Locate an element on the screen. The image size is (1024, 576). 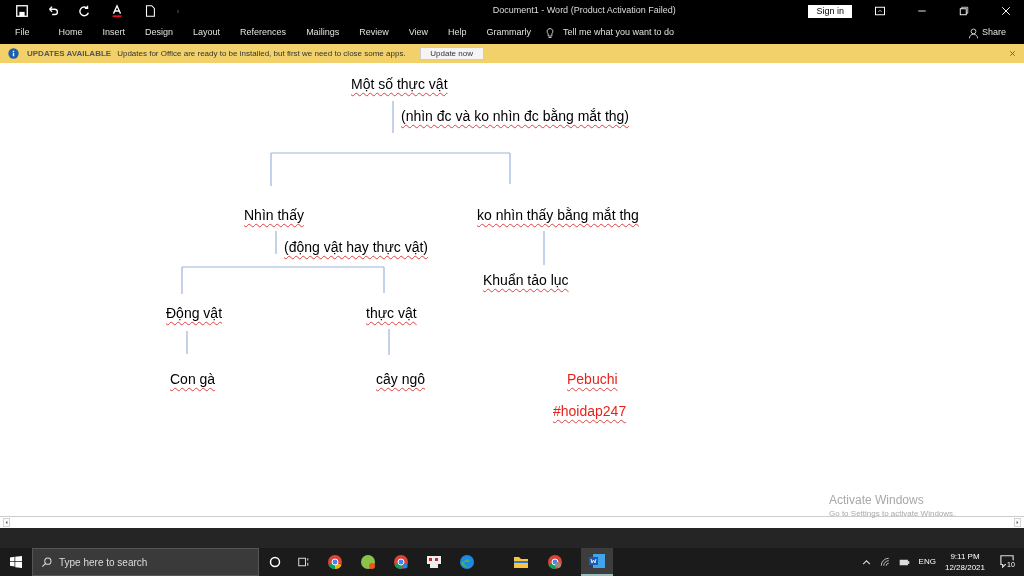
share-button: Share is located at coordinates (986, 33).